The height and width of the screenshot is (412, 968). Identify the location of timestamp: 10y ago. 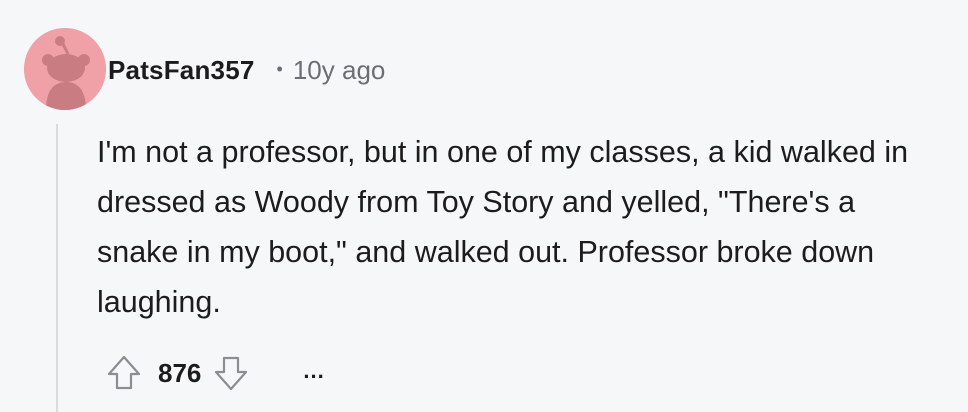
(339, 70).